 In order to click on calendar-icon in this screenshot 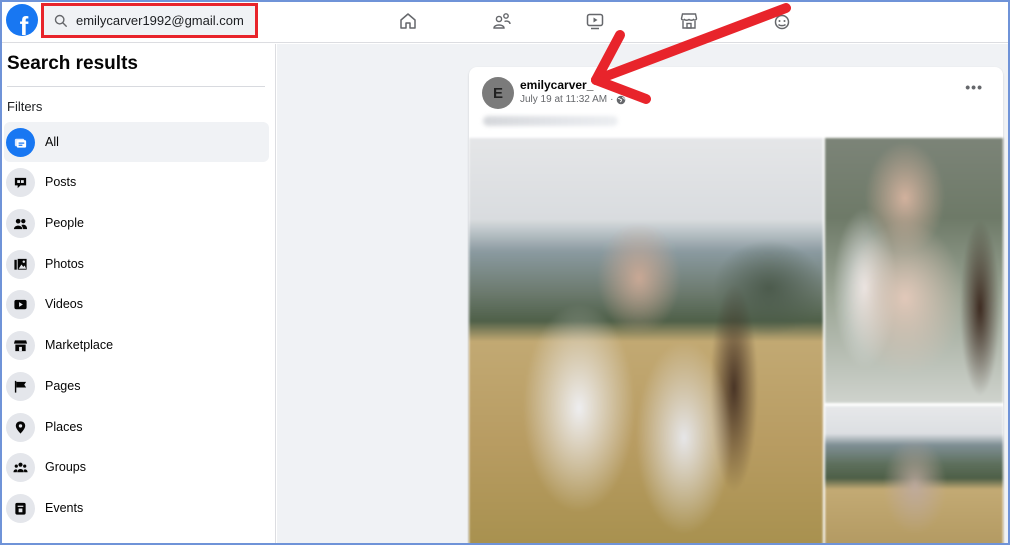, I will do `click(20, 508)`.